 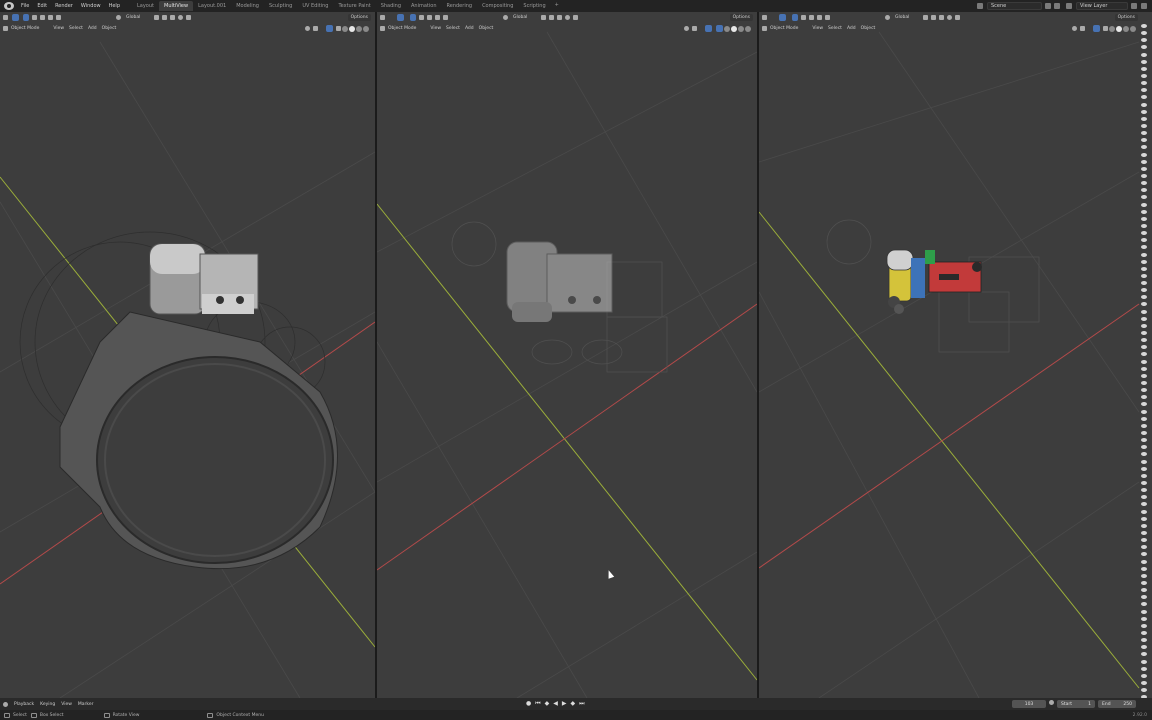 I want to click on menu-render: Render, so click(x=64, y=6).